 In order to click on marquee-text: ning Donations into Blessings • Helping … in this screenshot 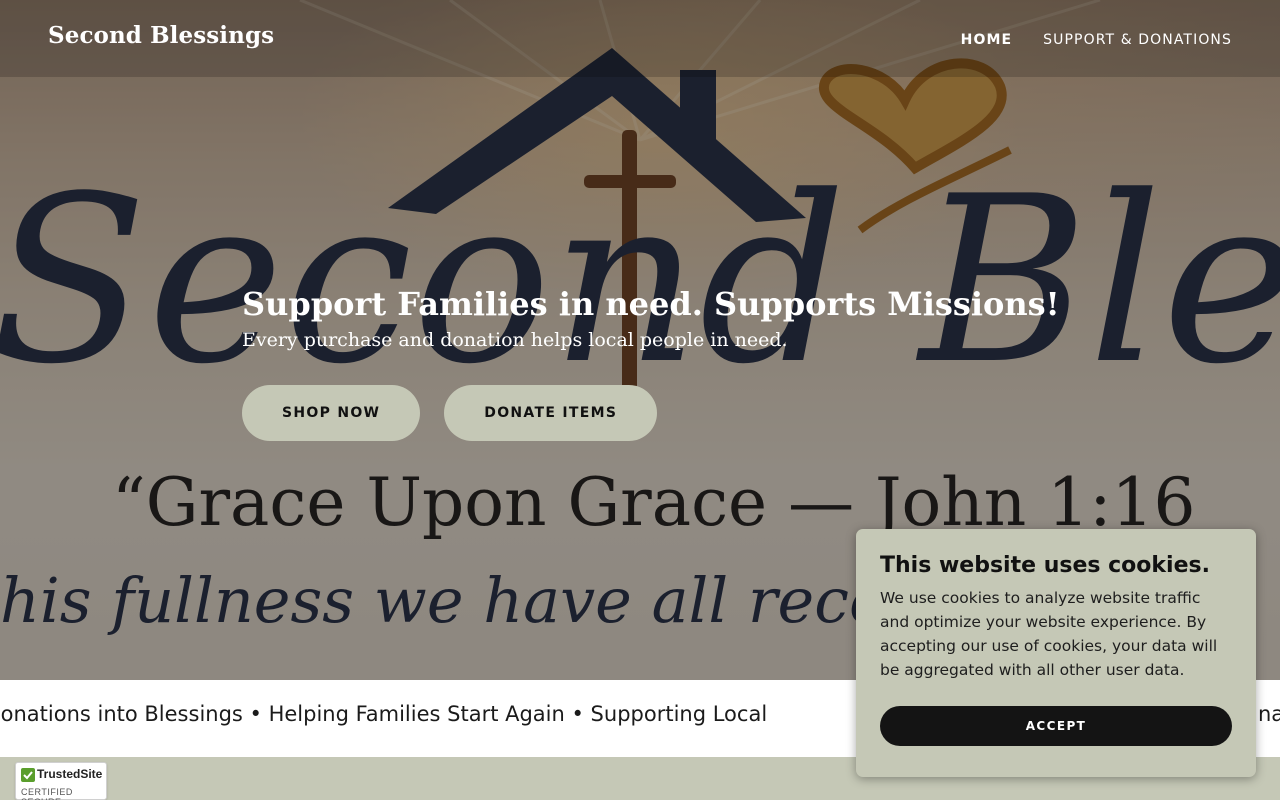, I will do `click(384, 714)`.